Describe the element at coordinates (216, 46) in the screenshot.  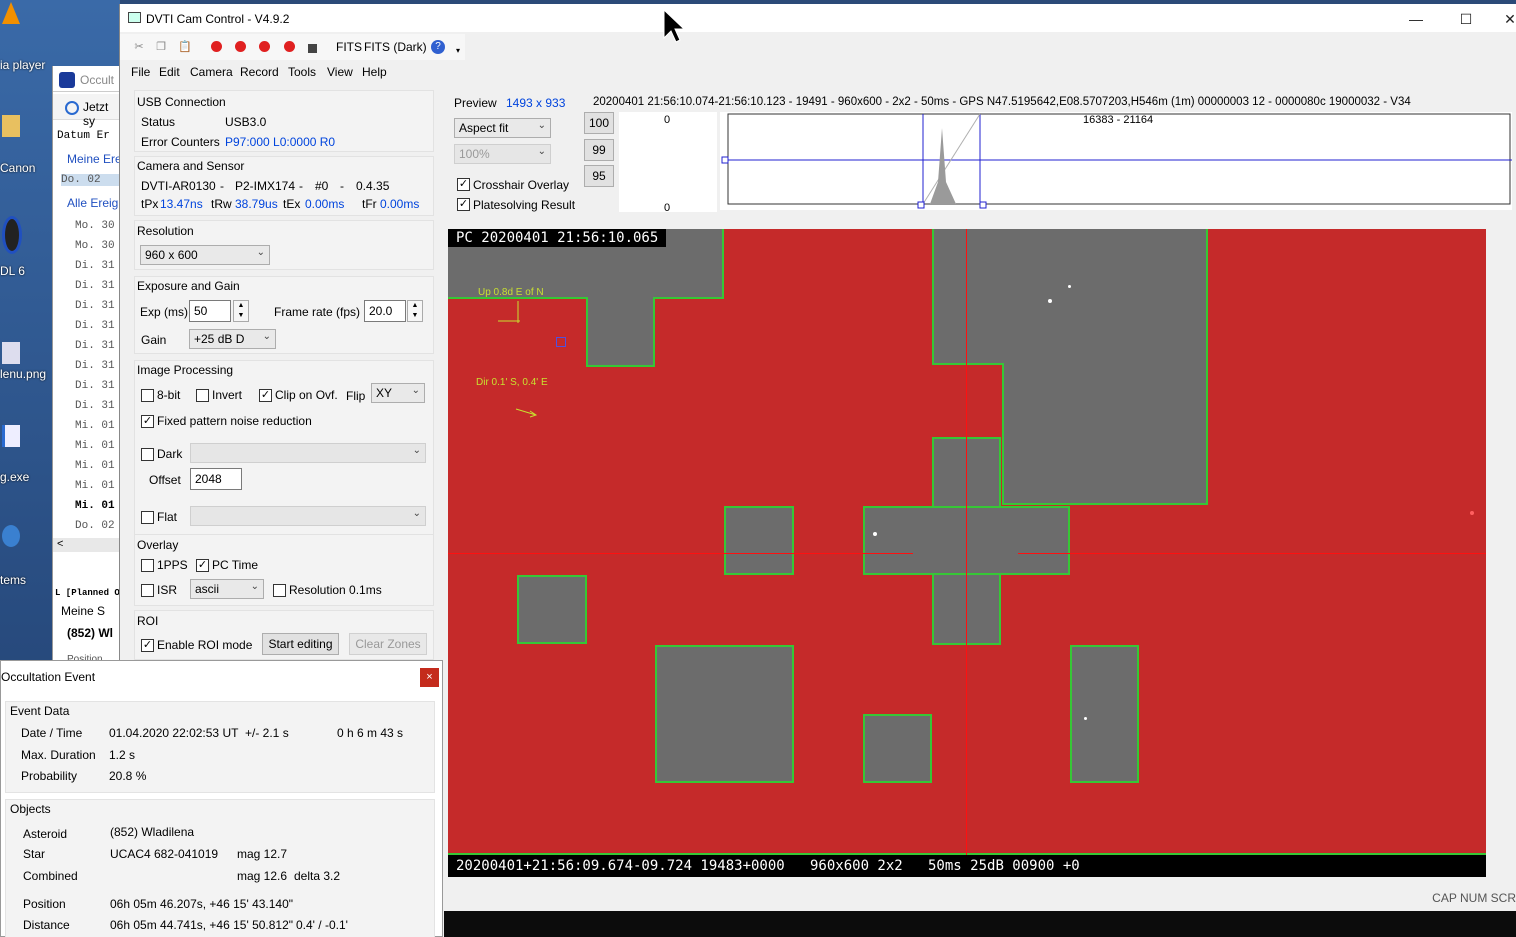
I see `record-ser-icon` at that location.